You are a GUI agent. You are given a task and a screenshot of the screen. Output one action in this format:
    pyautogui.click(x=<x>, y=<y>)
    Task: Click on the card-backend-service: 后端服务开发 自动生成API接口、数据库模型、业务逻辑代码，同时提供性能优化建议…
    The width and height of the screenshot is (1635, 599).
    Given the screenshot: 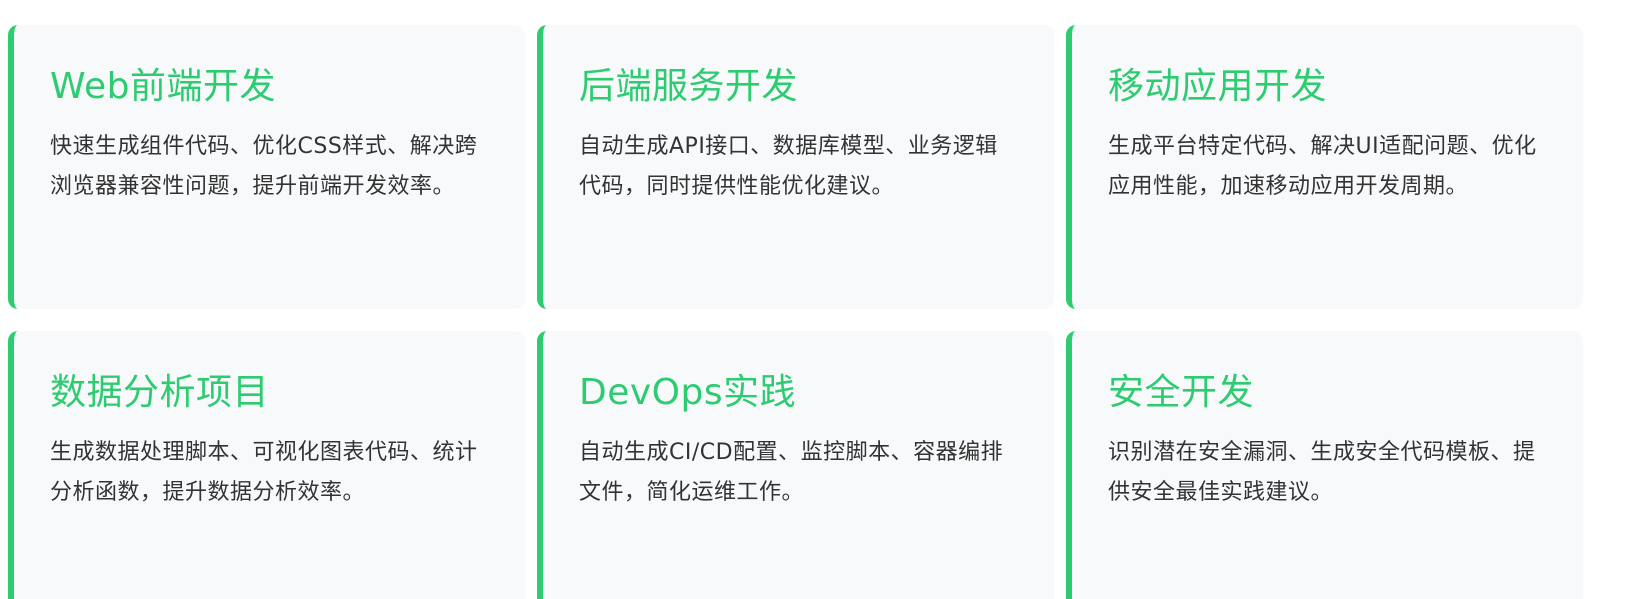 What is the action you would take?
    pyautogui.click(x=795, y=167)
    